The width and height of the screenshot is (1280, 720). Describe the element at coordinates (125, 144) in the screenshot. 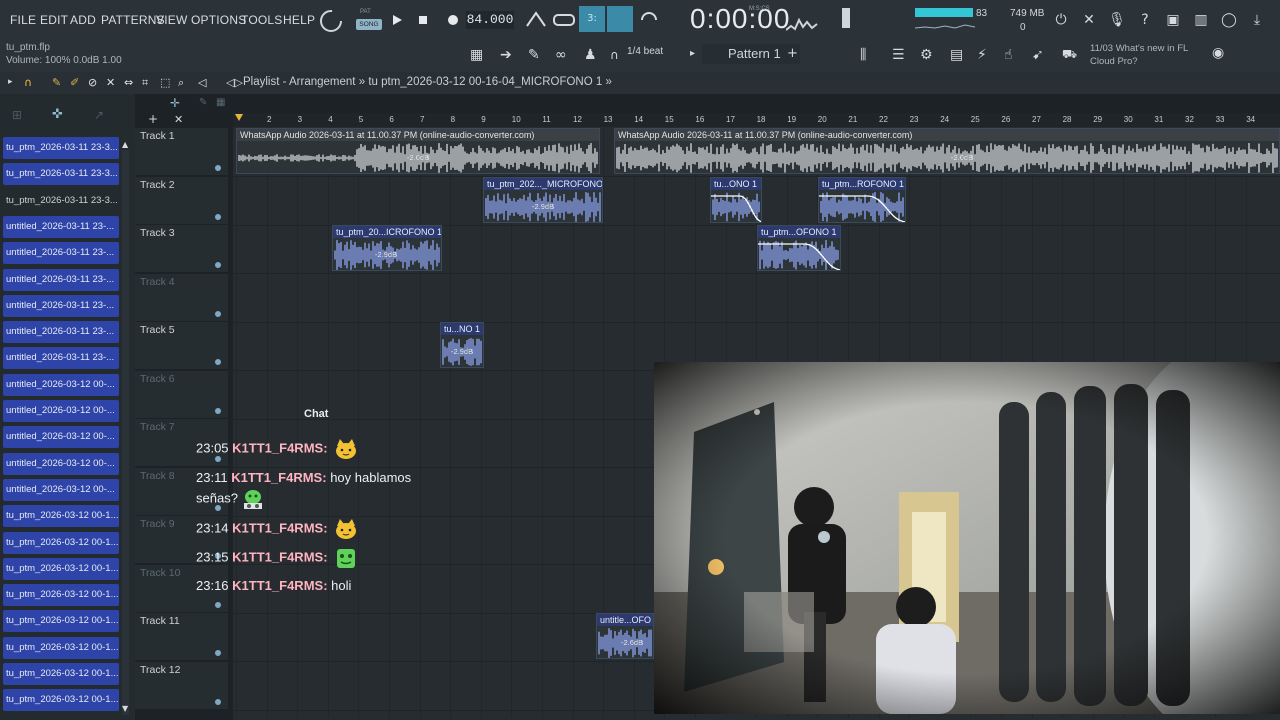

I see `scroll-up-icon: ▲` at that location.